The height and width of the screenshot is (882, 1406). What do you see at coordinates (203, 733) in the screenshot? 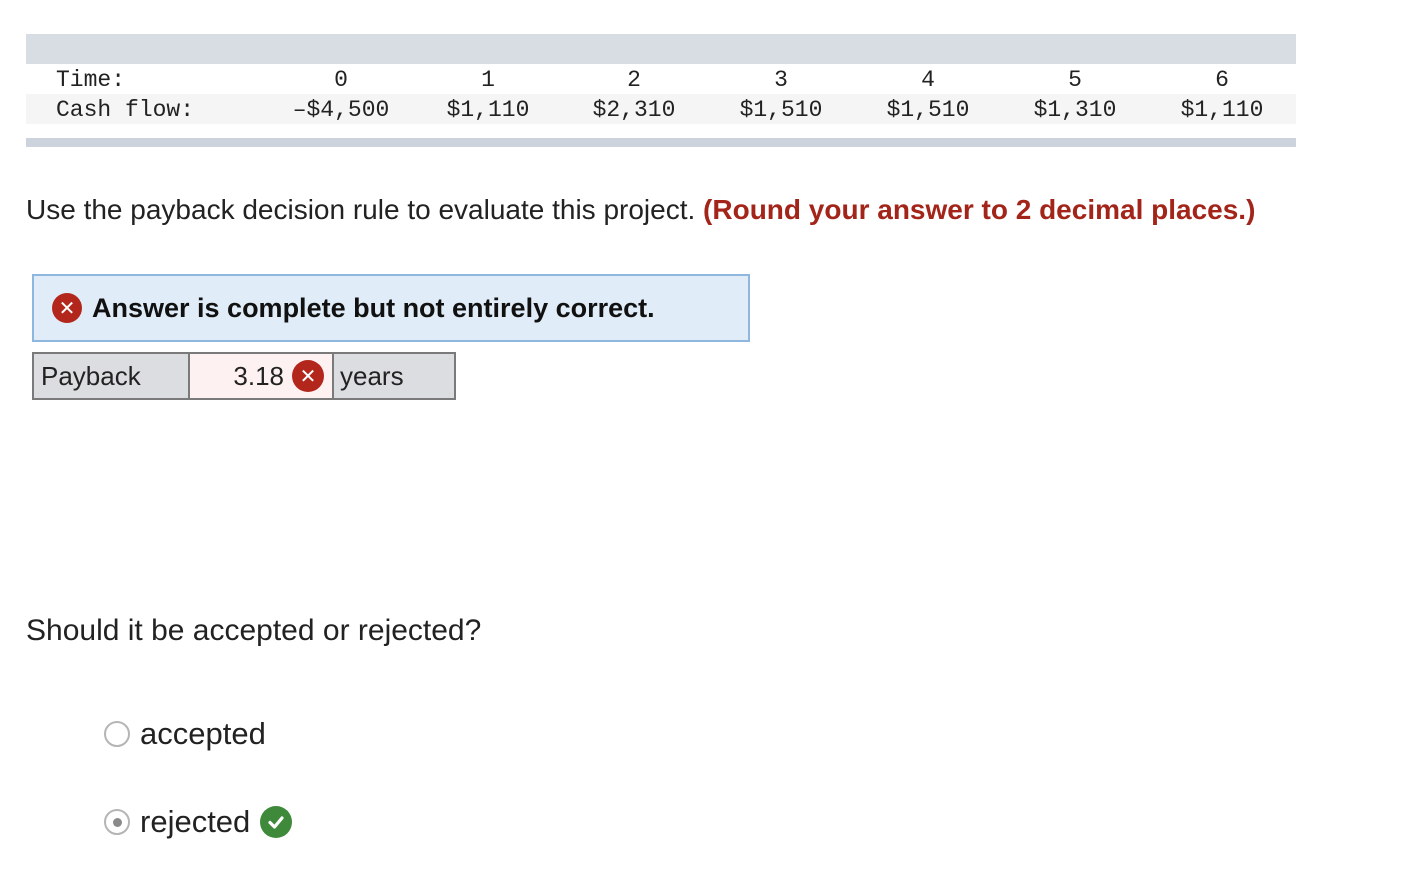
I see `option-label: accepted` at bounding box center [203, 733].